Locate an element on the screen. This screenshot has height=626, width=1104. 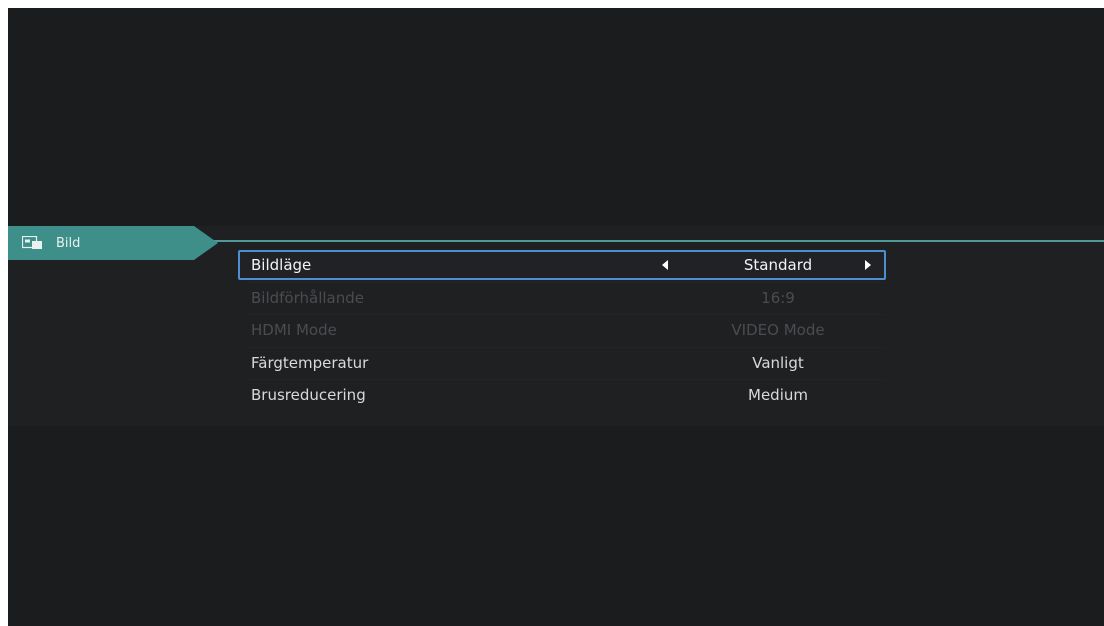
menu-item-value: 16:9 is located at coordinates (778, 298).